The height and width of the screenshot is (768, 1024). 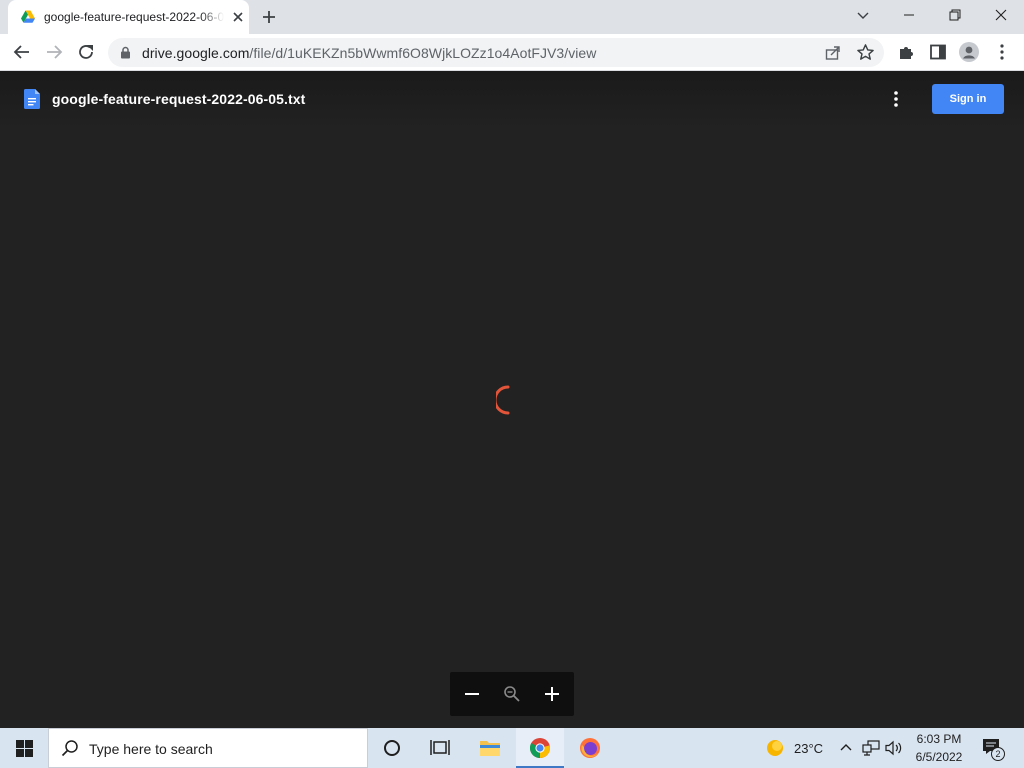 What do you see at coordinates (939, 757) in the screenshot?
I see `clock-date: 6/5/2022` at bounding box center [939, 757].